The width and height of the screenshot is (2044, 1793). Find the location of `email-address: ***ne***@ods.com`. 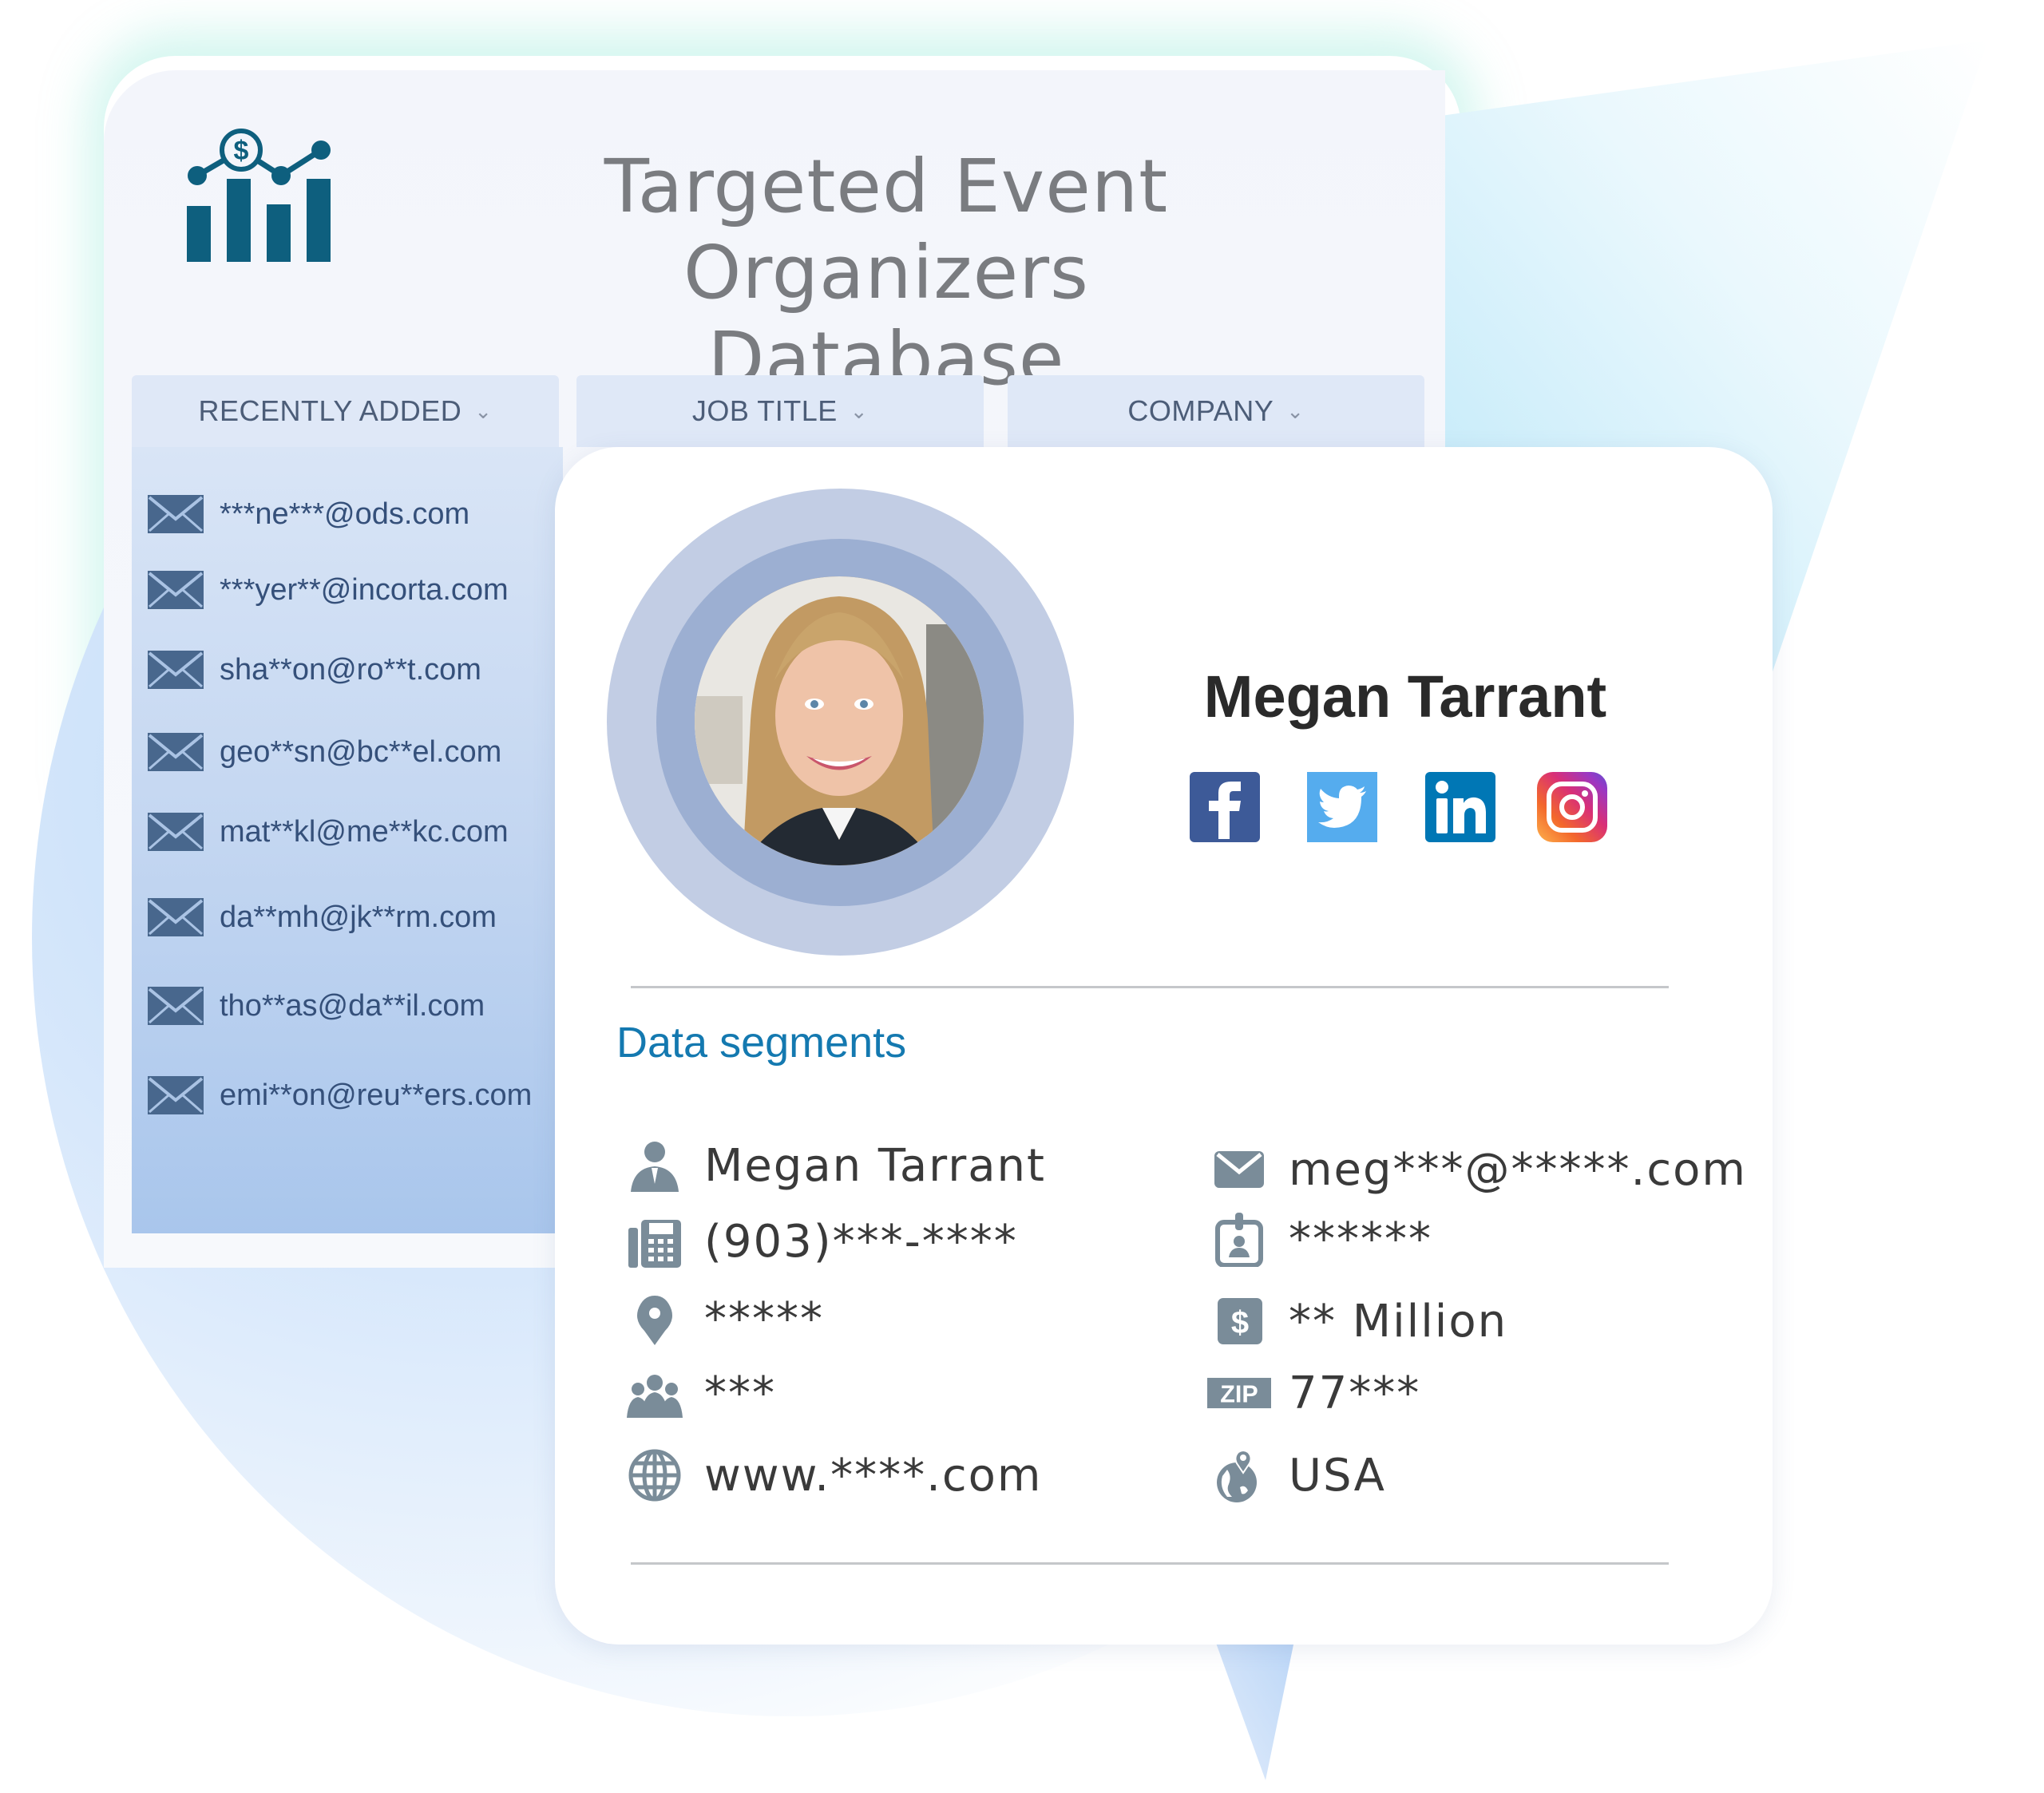

email-address: ***ne***@ods.com is located at coordinates (345, 514).